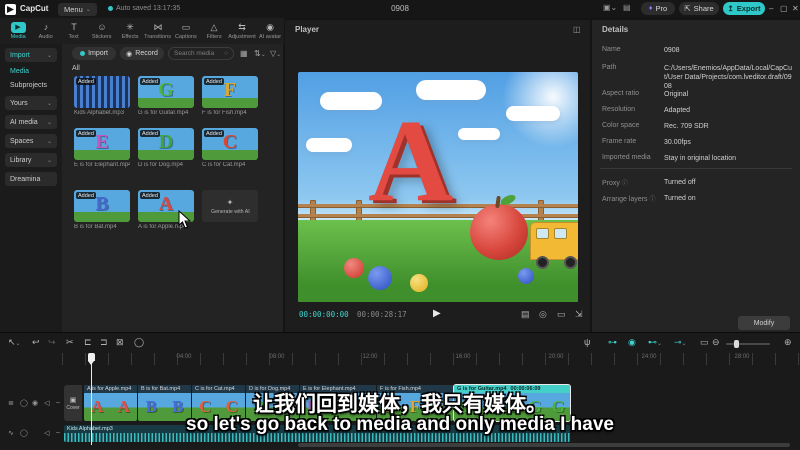 The image size is (800, 450). I want to click on sidebar-item-spaces: Spaces ⌄, so click(31, 141).